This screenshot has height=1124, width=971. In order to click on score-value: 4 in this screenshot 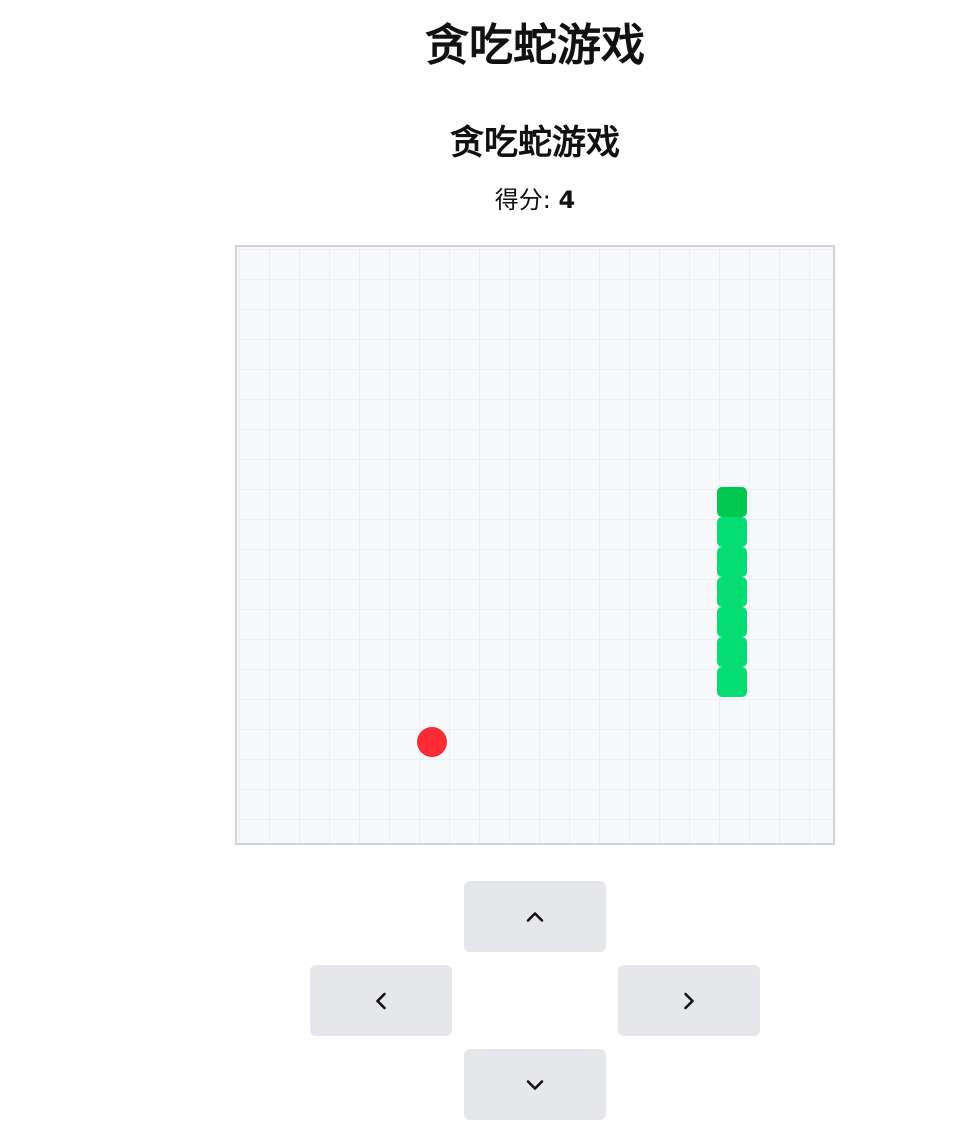, I will do `click(567, 200)`.